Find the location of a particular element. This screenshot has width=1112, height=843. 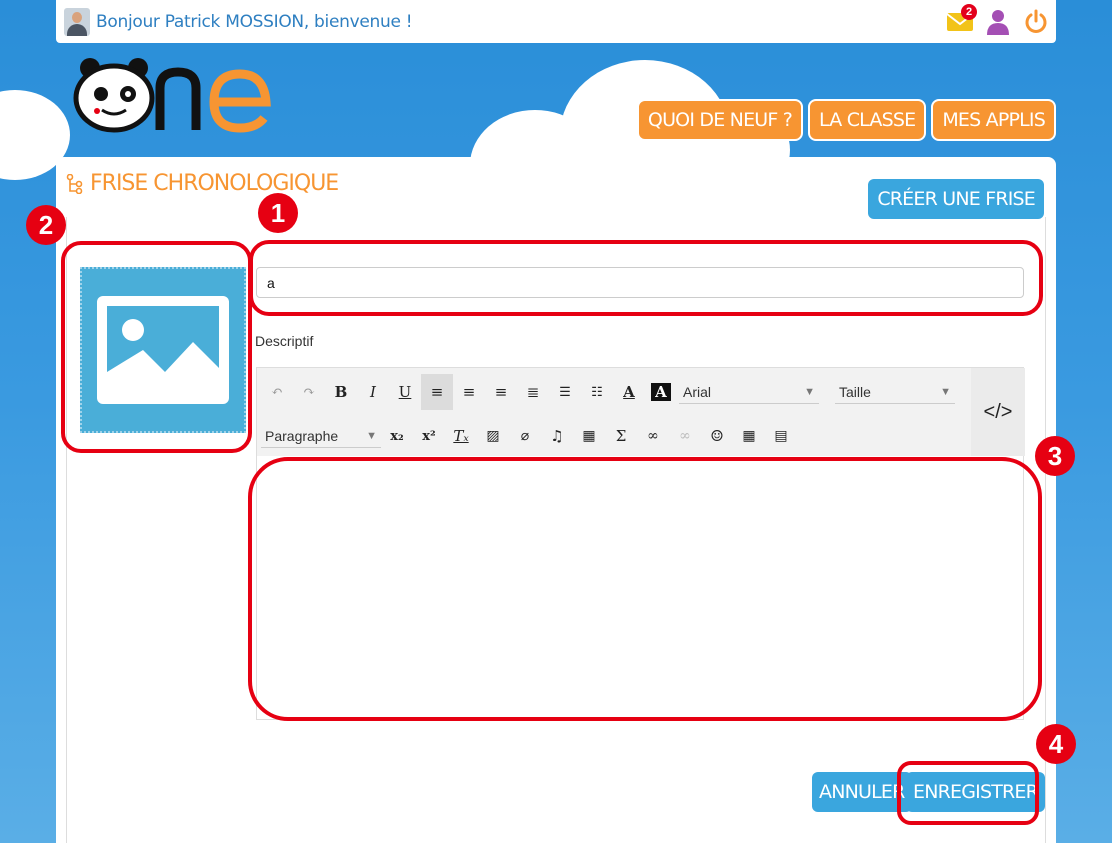

bold-icon: B is located at coordinates (341, 392).